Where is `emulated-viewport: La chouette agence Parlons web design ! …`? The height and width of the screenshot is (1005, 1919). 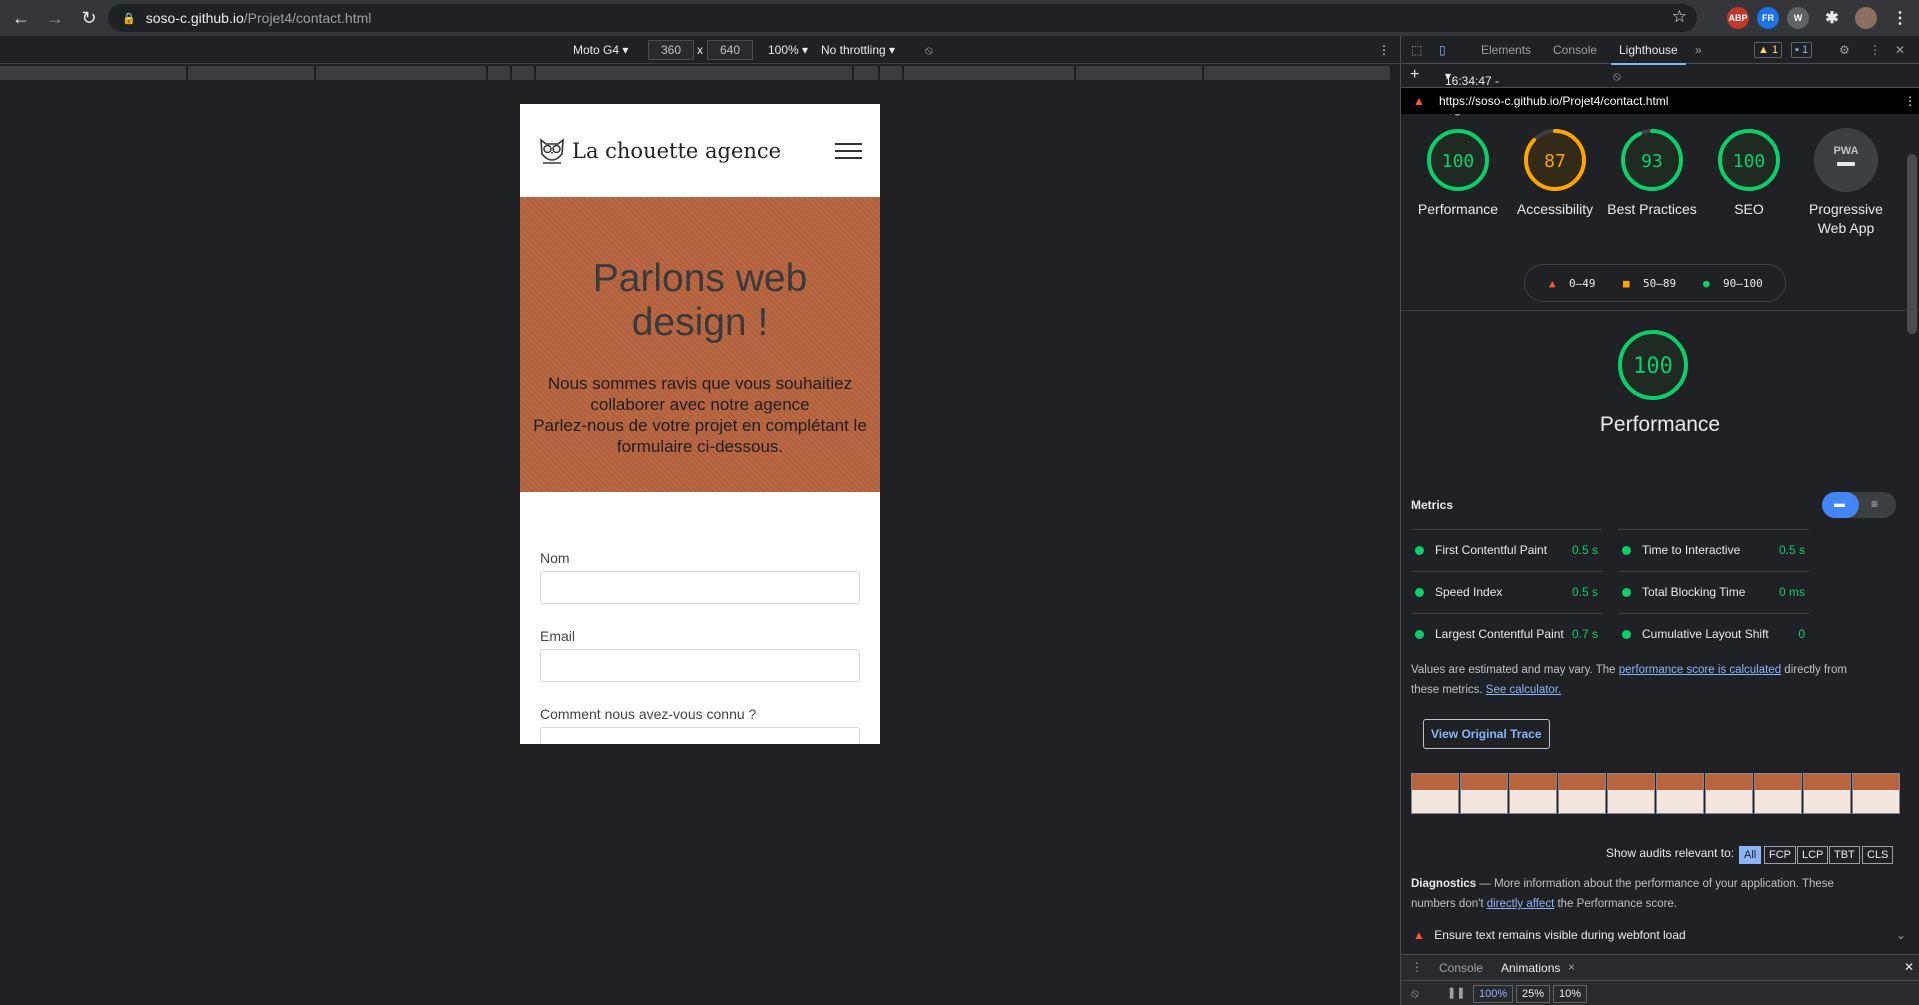 emulated-viewport: La chouette agence Parlons web design ! … is located at coordinates (700, 424).